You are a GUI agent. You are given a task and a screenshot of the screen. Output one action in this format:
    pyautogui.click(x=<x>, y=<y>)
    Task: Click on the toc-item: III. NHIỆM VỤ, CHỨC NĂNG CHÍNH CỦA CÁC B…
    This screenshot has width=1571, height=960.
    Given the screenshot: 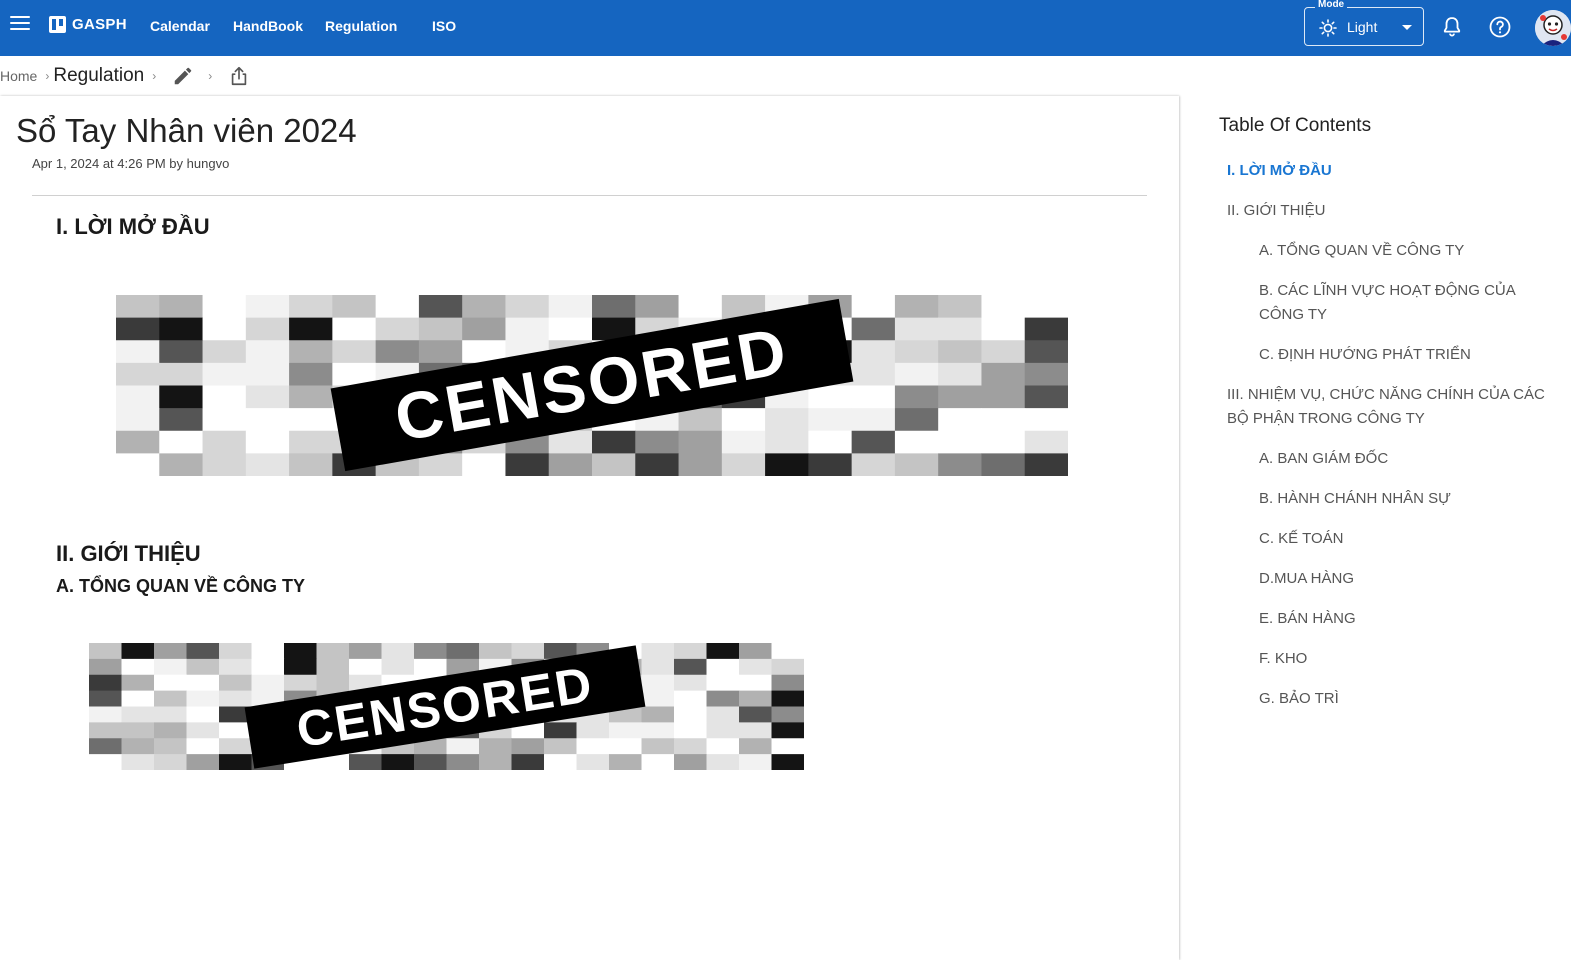 What is the action you would take?
    pyautogui.click(x=1387, y=407)
    